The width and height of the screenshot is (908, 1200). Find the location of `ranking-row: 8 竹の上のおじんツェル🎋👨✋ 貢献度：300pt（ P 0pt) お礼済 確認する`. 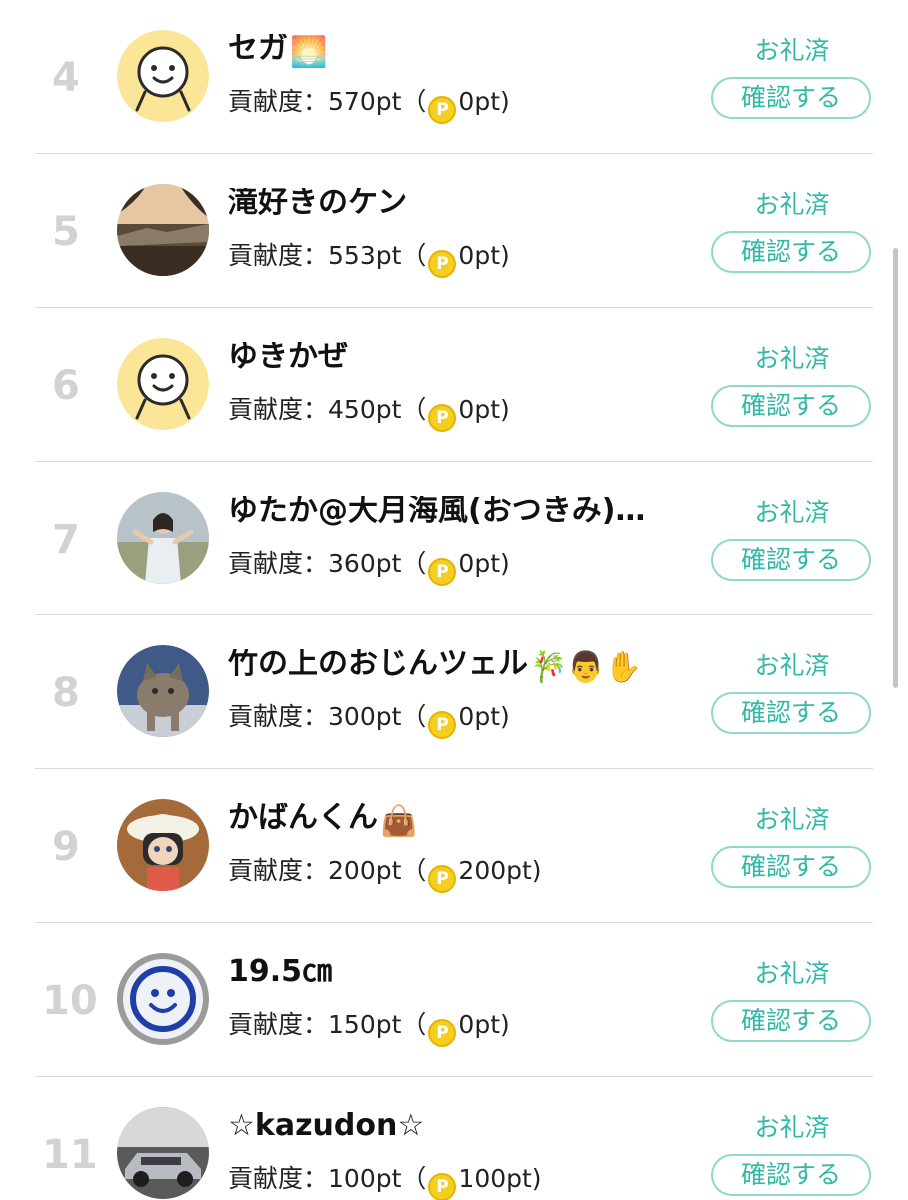

ranking-row: 8 竹の上のおじんツェル🎋👨✋ 貢献度：300pt（ P 0pt) お礼済 確認する is located at coordinates (454, 691).